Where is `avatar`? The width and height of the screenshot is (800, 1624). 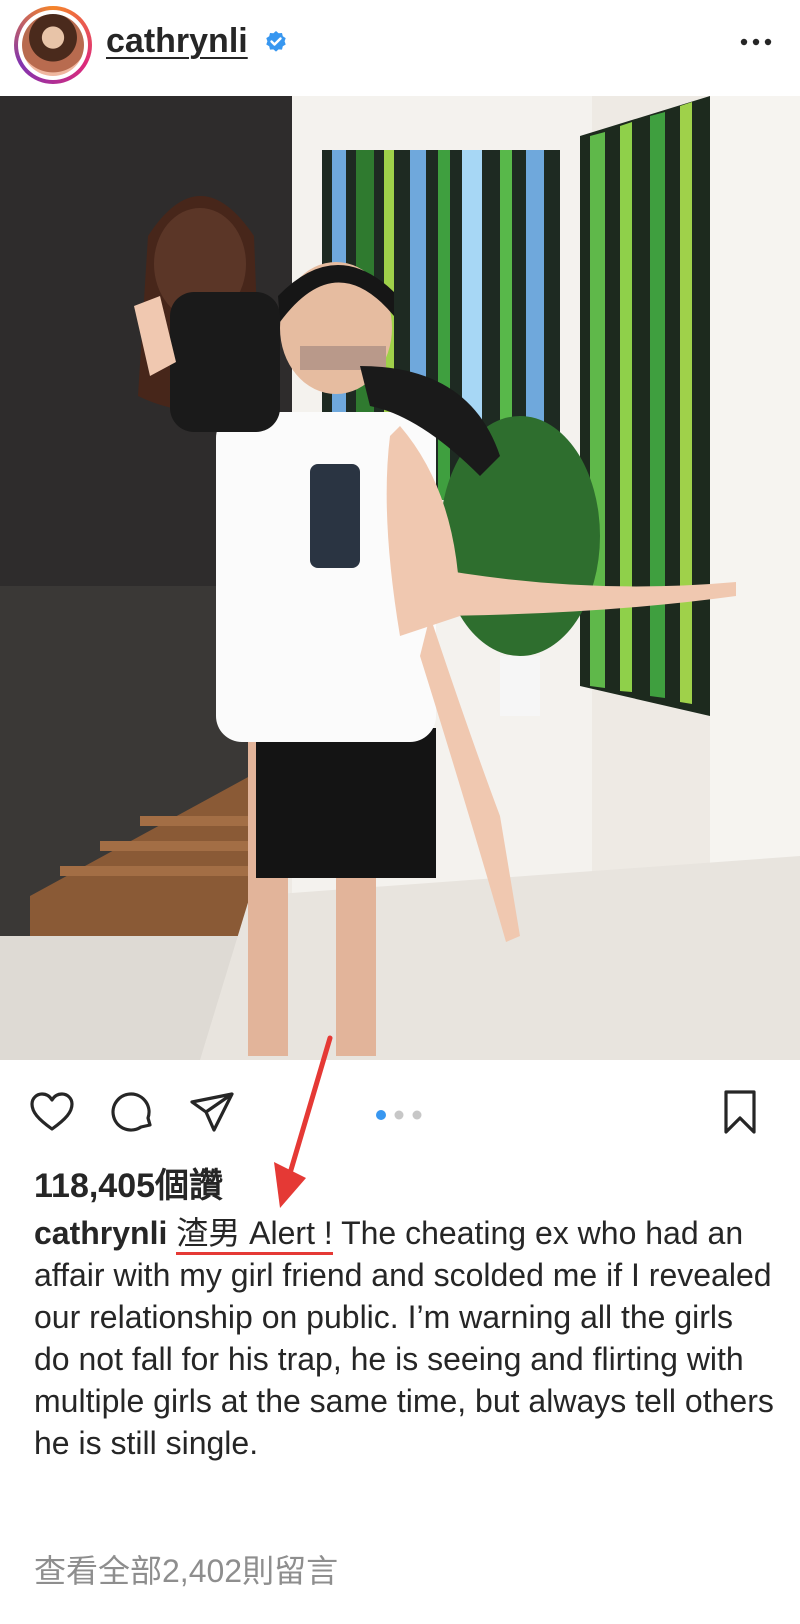 avatar is located at coordinates (53, 45).